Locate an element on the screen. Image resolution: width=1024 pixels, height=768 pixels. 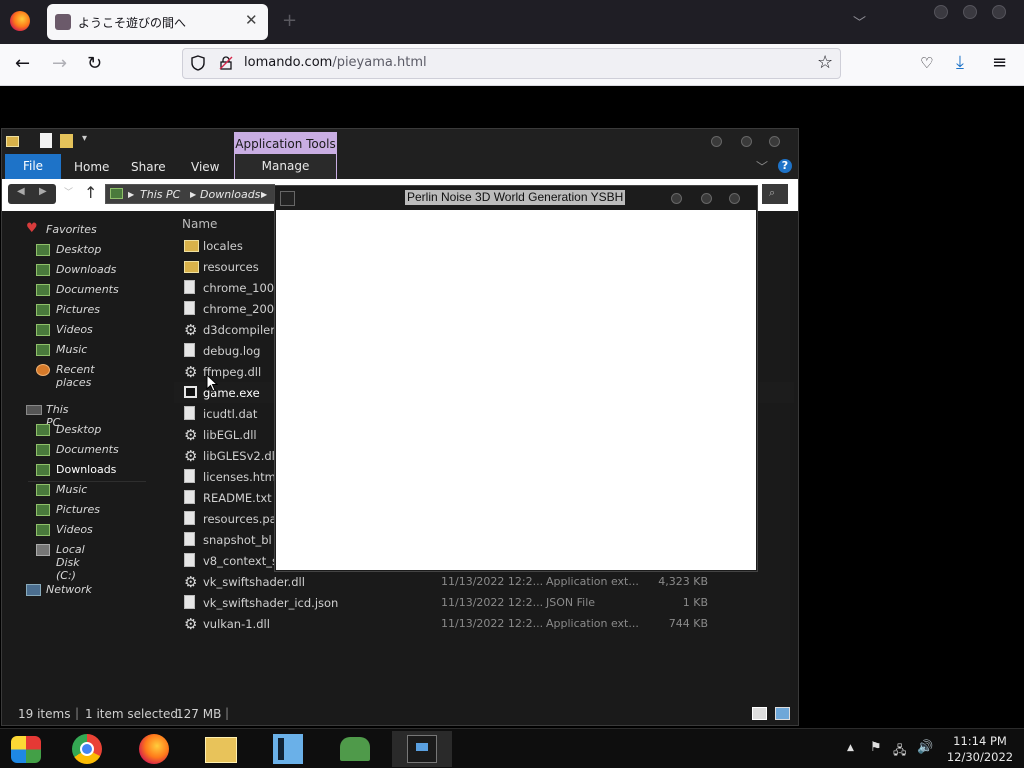
maximize-button is located at coordinates (970, 12).